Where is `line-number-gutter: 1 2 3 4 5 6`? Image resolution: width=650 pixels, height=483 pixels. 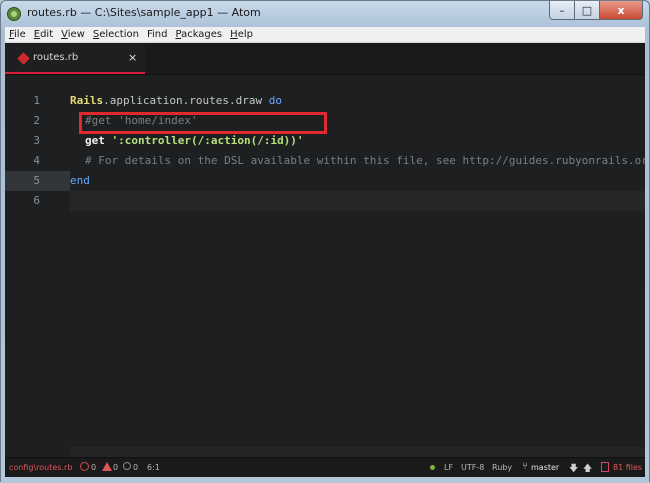 line-number-gutter: 1 2 3 4 5 6 is located at coordinates (37, 261).